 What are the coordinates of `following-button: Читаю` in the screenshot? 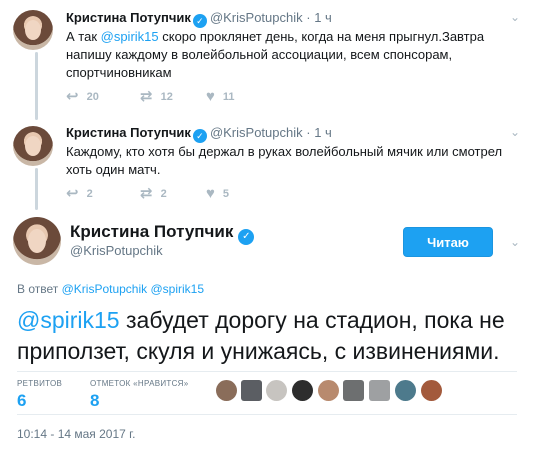 It's located at (448, 242).